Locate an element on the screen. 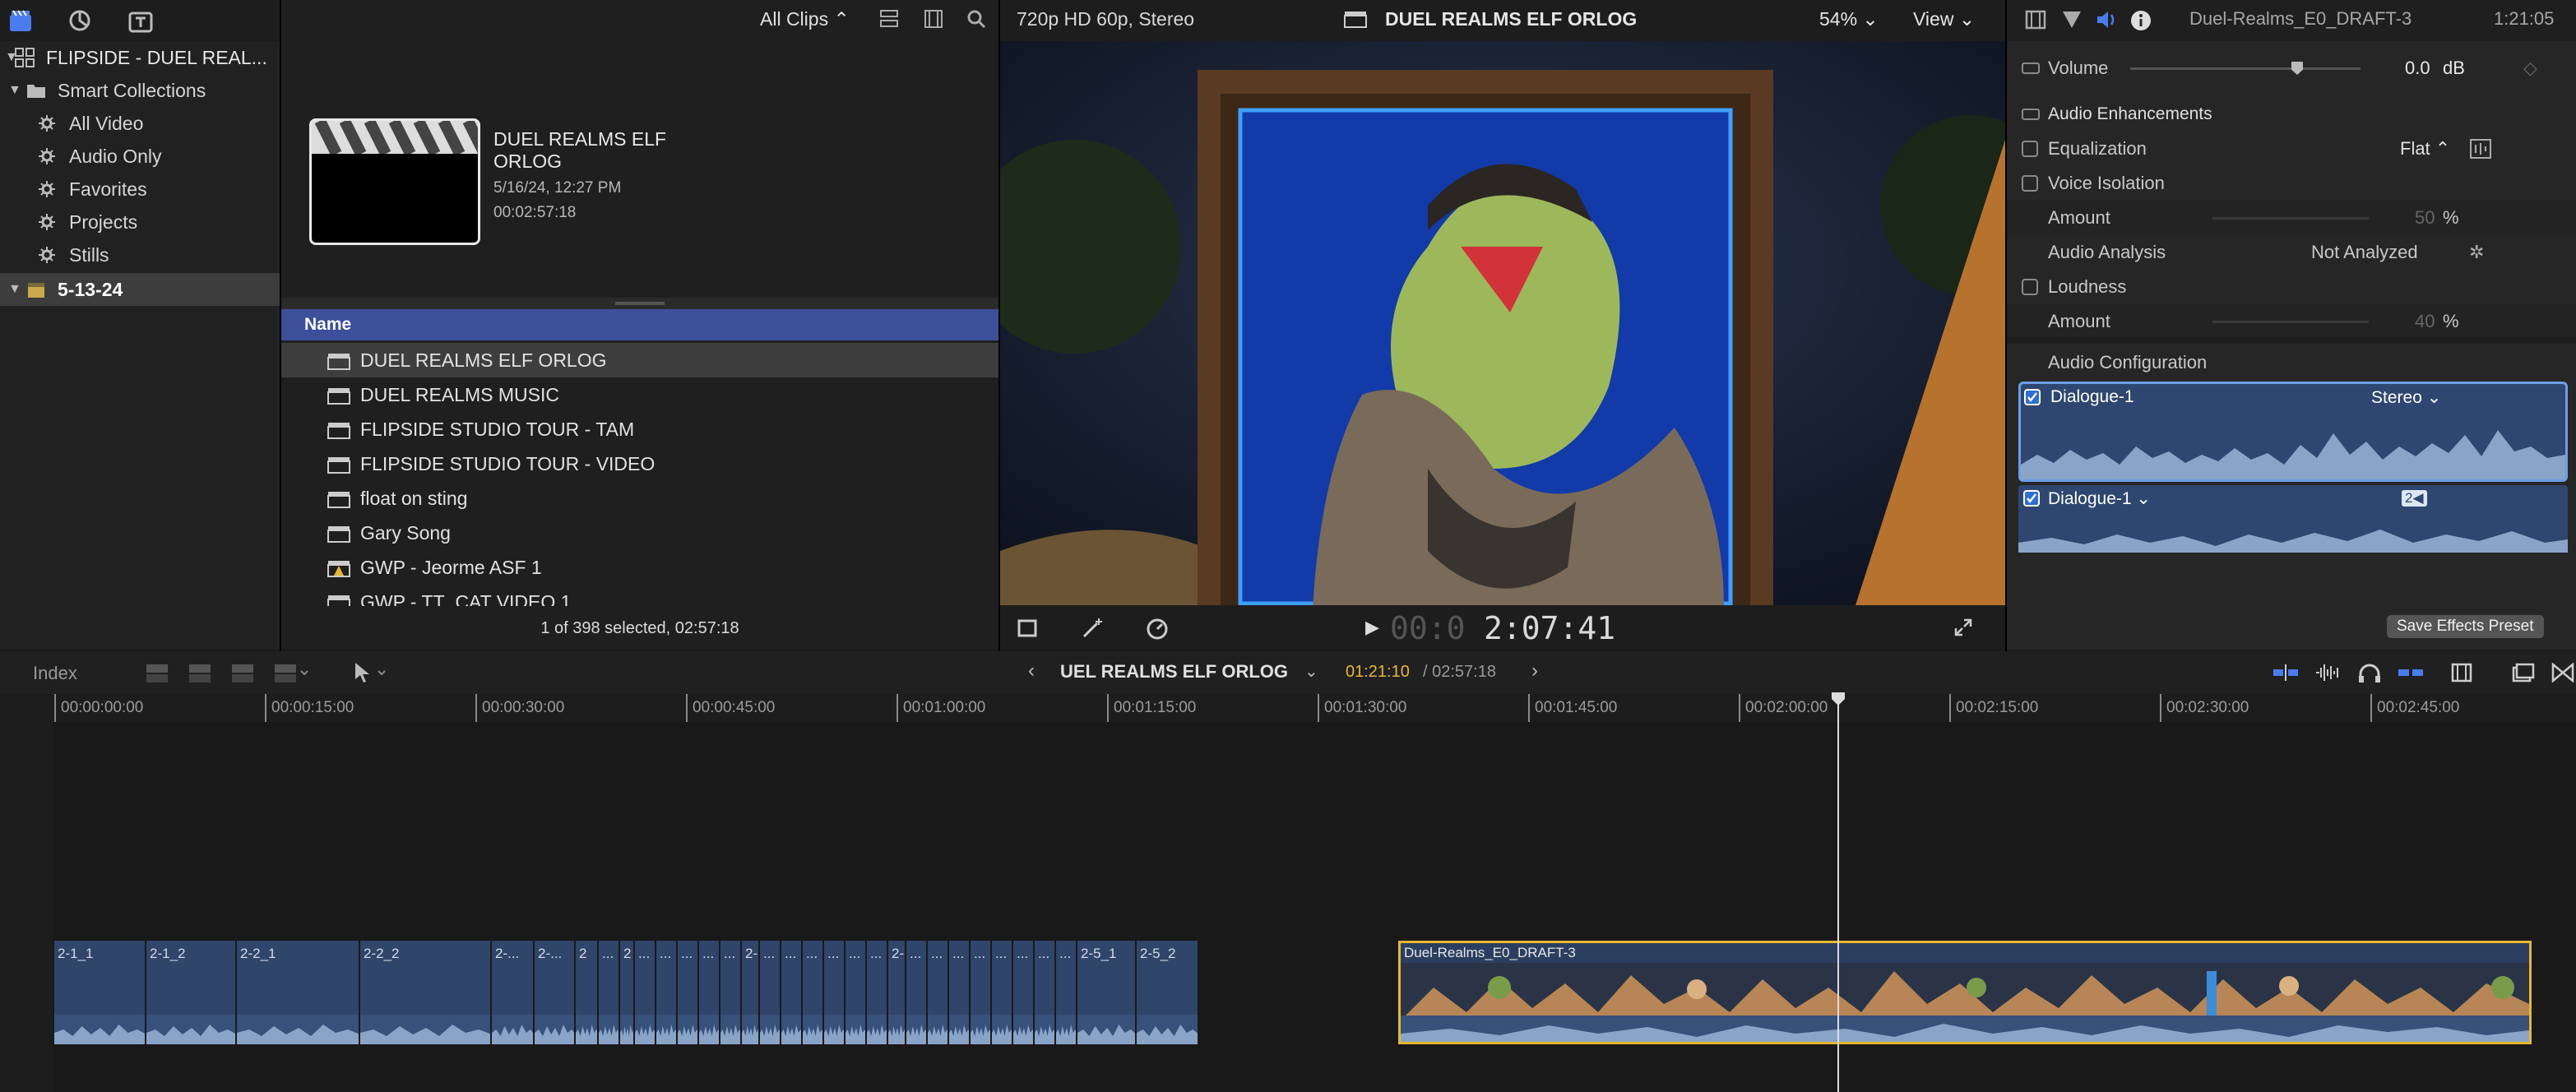 This screenshot has width=2576, height=1092. channel-1-checkbox is located at coordinates (2033, 397).